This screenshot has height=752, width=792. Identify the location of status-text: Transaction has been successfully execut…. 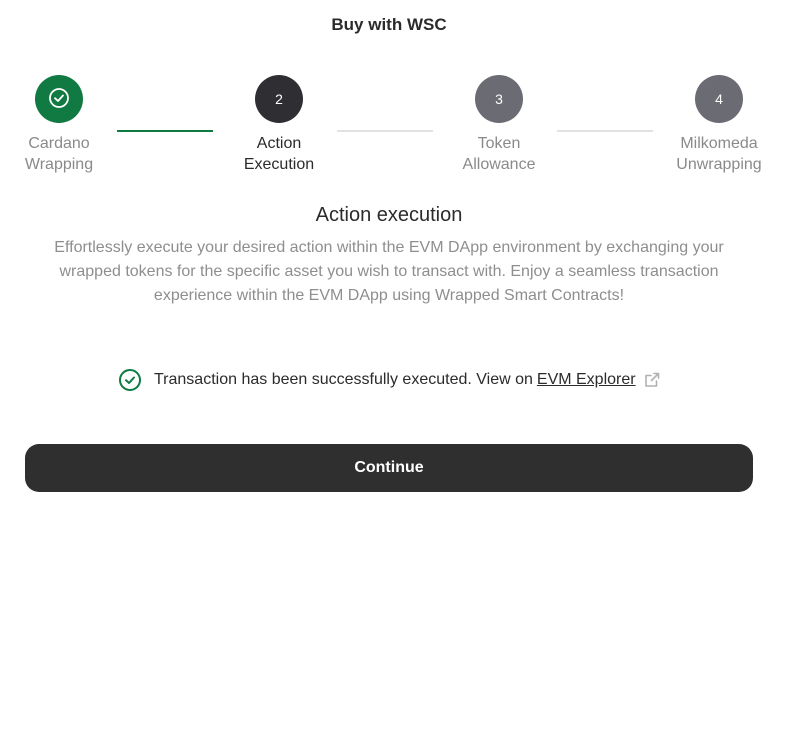
(343, 379).